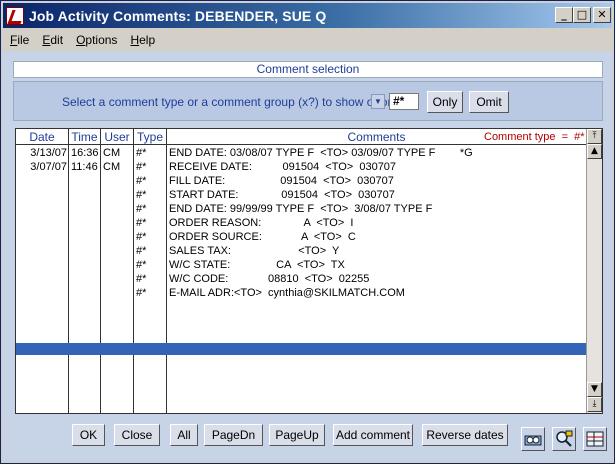  What do you see at coordinates (48, 153) in the screenshot?
I see `cell-date: 3/13/07` at bounding box center [48, 153].